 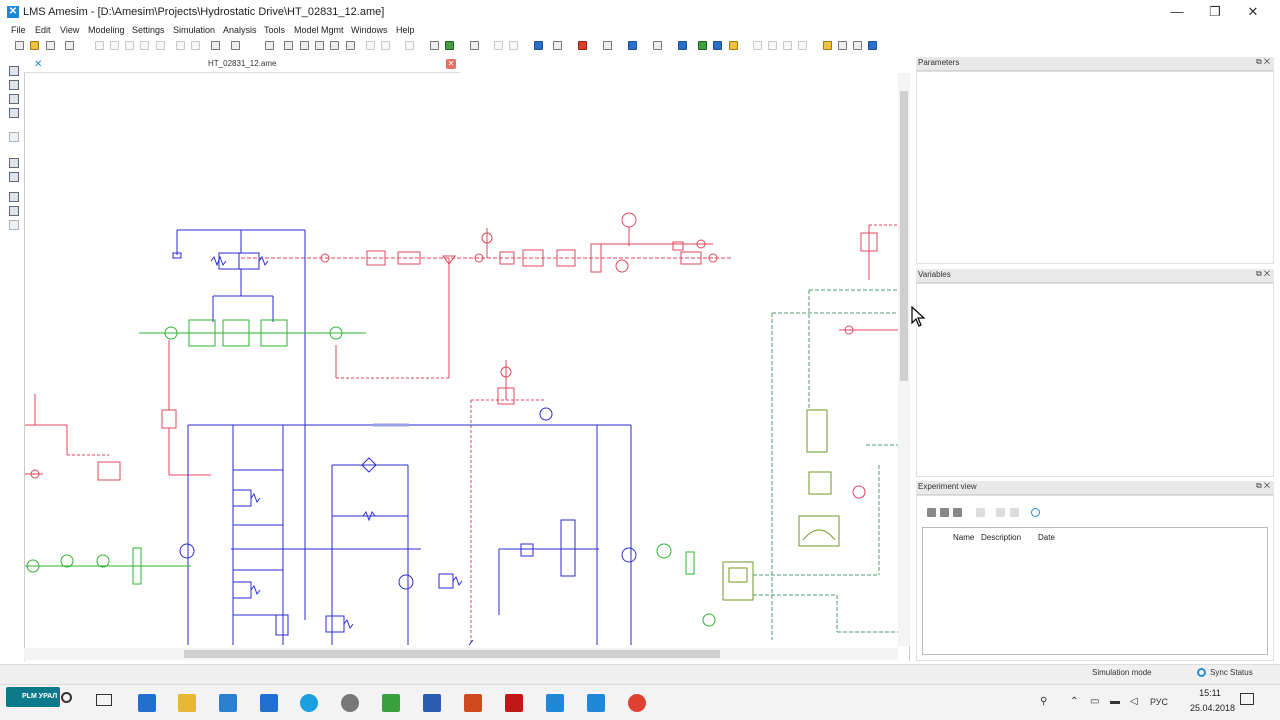 What do you see at coordinates (34, 45) in the screenshot?
I see `open-file-icon` at bounding box center [34, 45].